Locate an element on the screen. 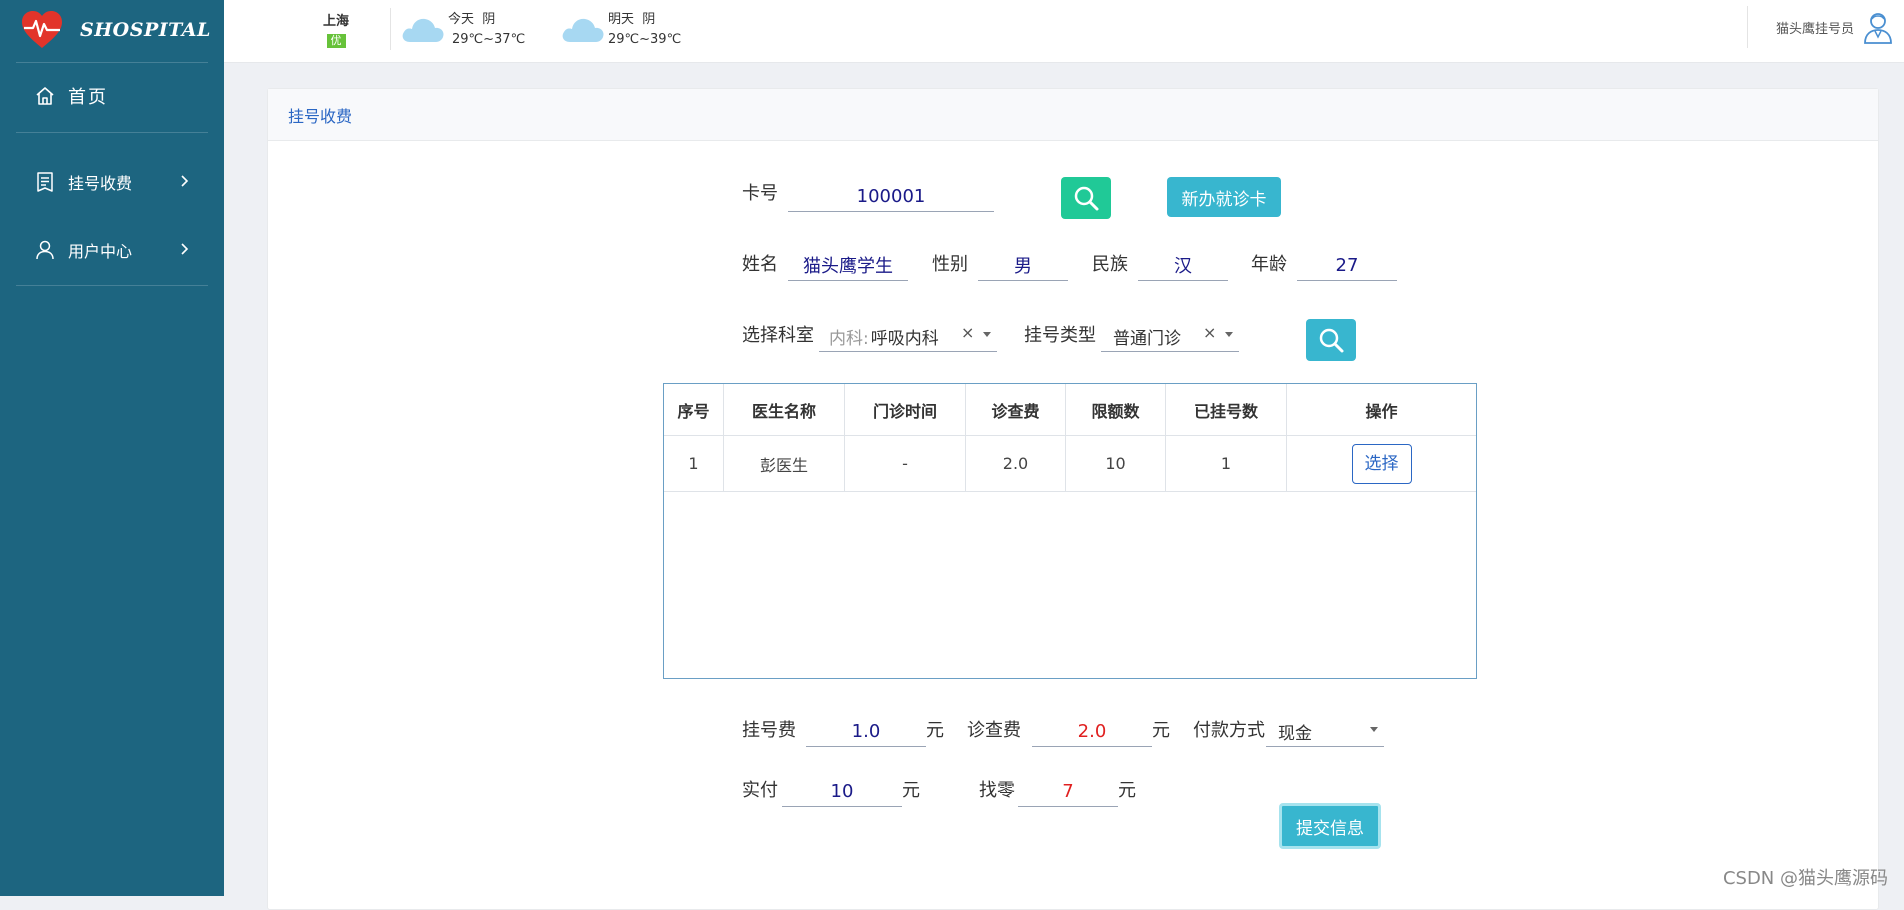  table-header-row: 序号 医生名称 门诊时间 诊查费 限额数 已挂号数 操作 is located at coordinates (1070, 410).